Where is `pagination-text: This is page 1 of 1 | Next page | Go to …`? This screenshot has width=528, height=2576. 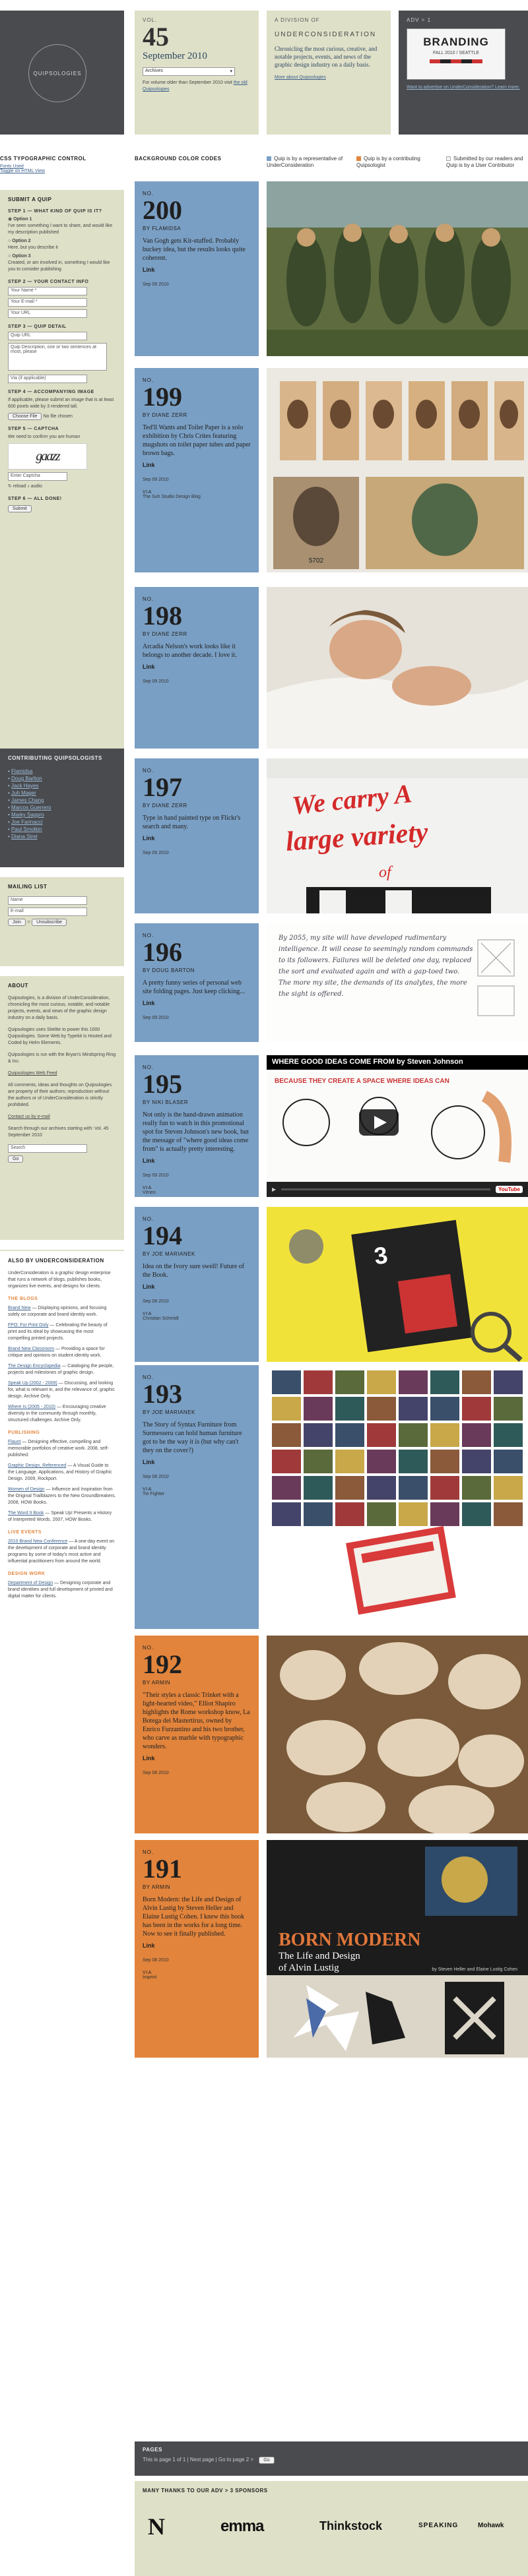 pagination-text: This is page 1 of 1 | Next page | Go to … is located at coordinates (198, 2460).